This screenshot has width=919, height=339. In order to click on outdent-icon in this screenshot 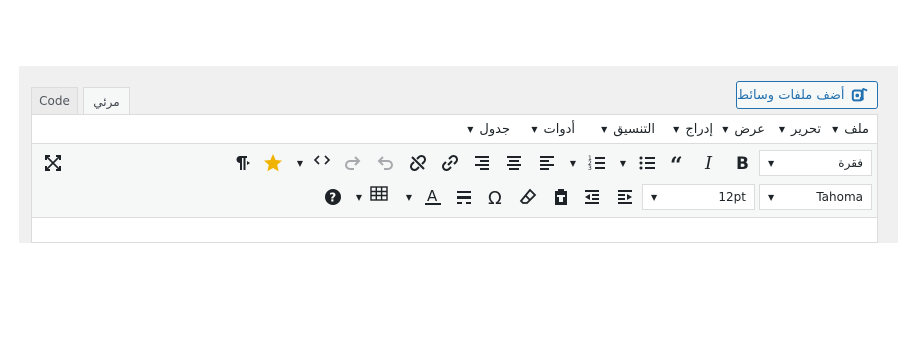, I will do `click(592, 197)`.